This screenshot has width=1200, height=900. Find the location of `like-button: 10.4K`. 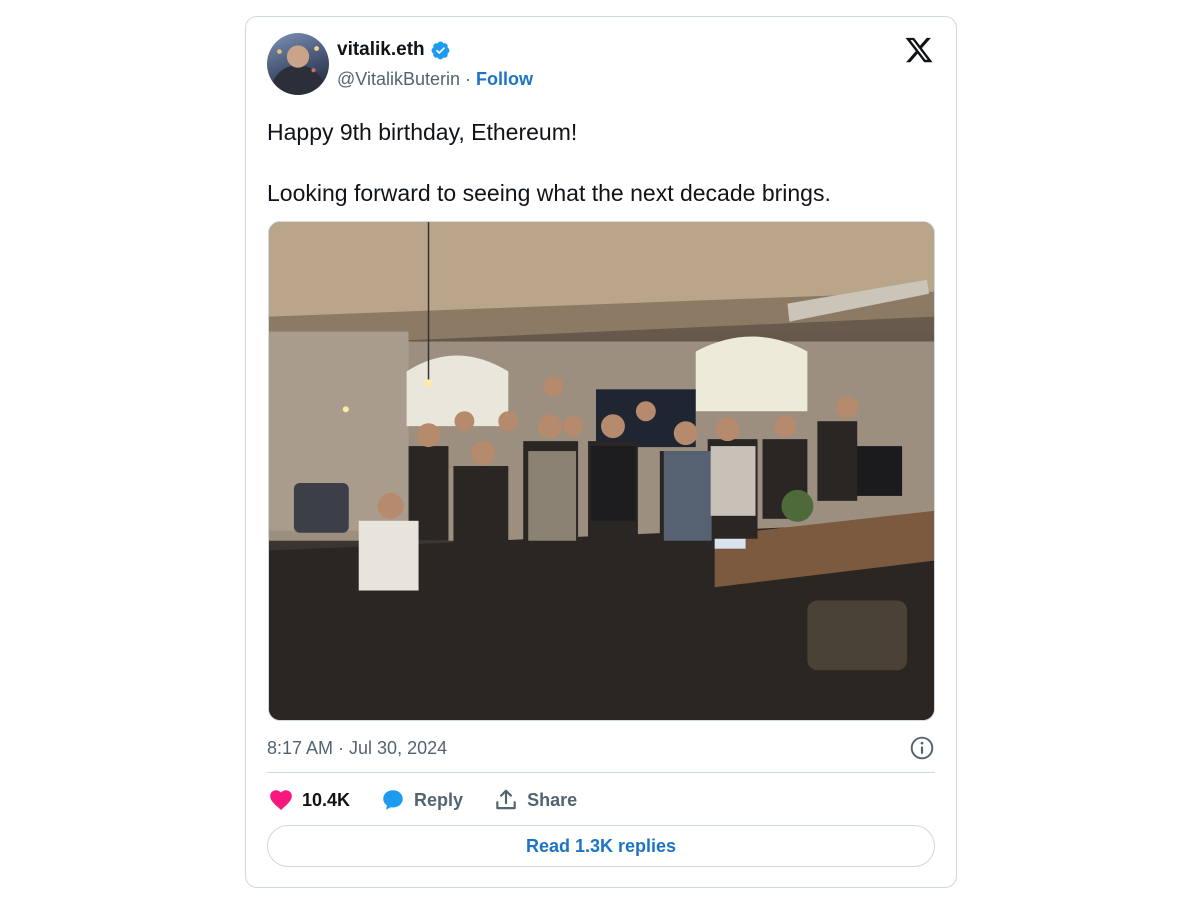

like-button: 10.4K is located at coordinates (309, 800).